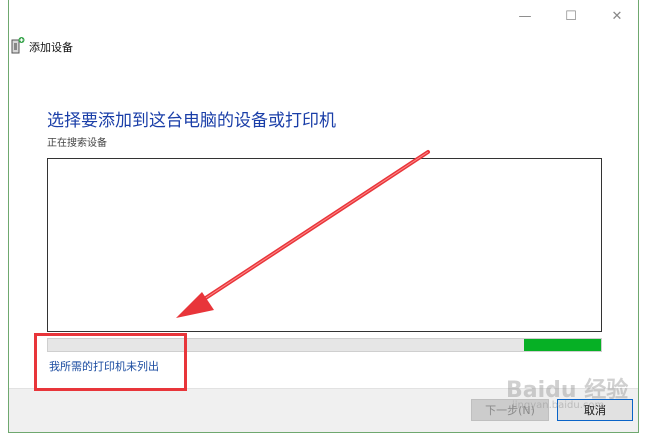 The width and height of the screenshot is (647, 441). I want to click on printer-not-listed-link: 我所需的打印机未列出, so click(104, 366).